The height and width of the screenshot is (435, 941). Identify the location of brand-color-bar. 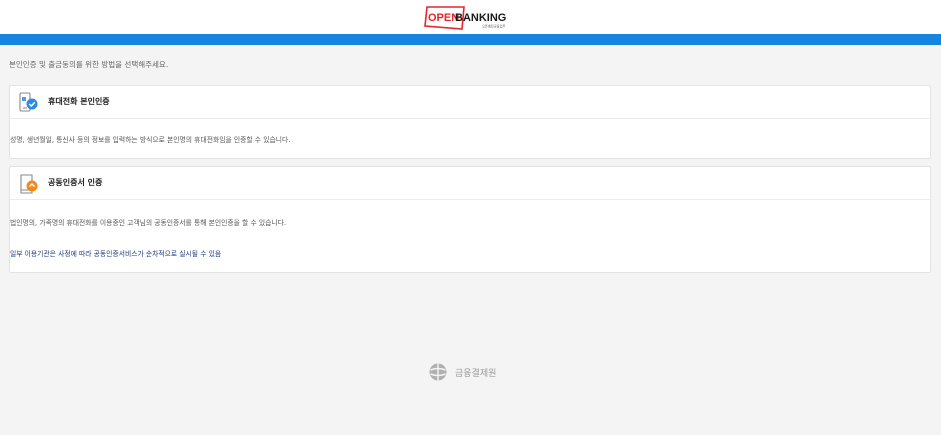
(470, 39).